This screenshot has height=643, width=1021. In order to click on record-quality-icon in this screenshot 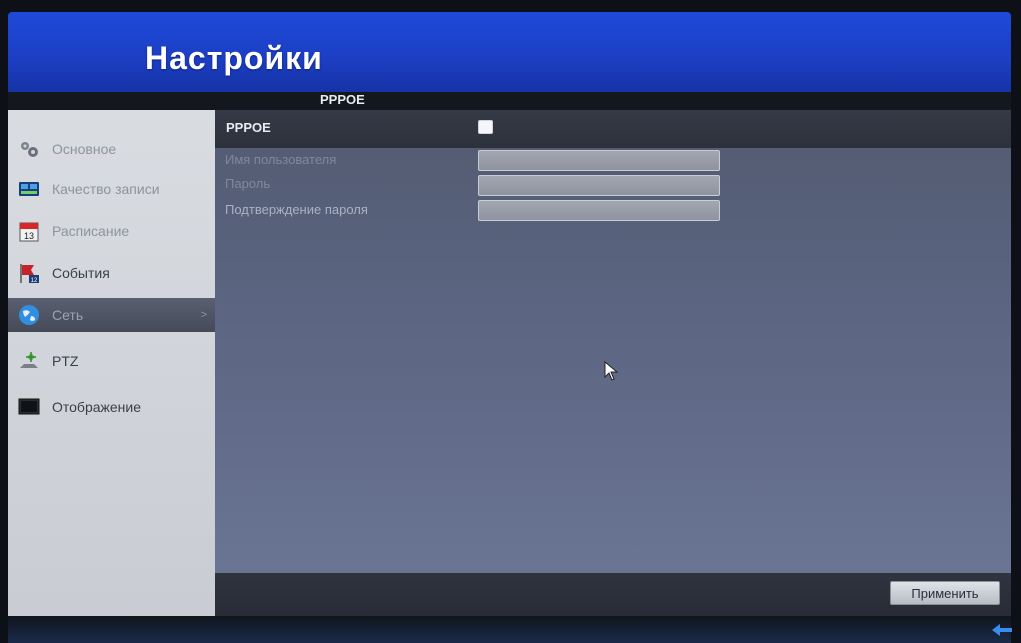, I will do `click(29, 189)`.